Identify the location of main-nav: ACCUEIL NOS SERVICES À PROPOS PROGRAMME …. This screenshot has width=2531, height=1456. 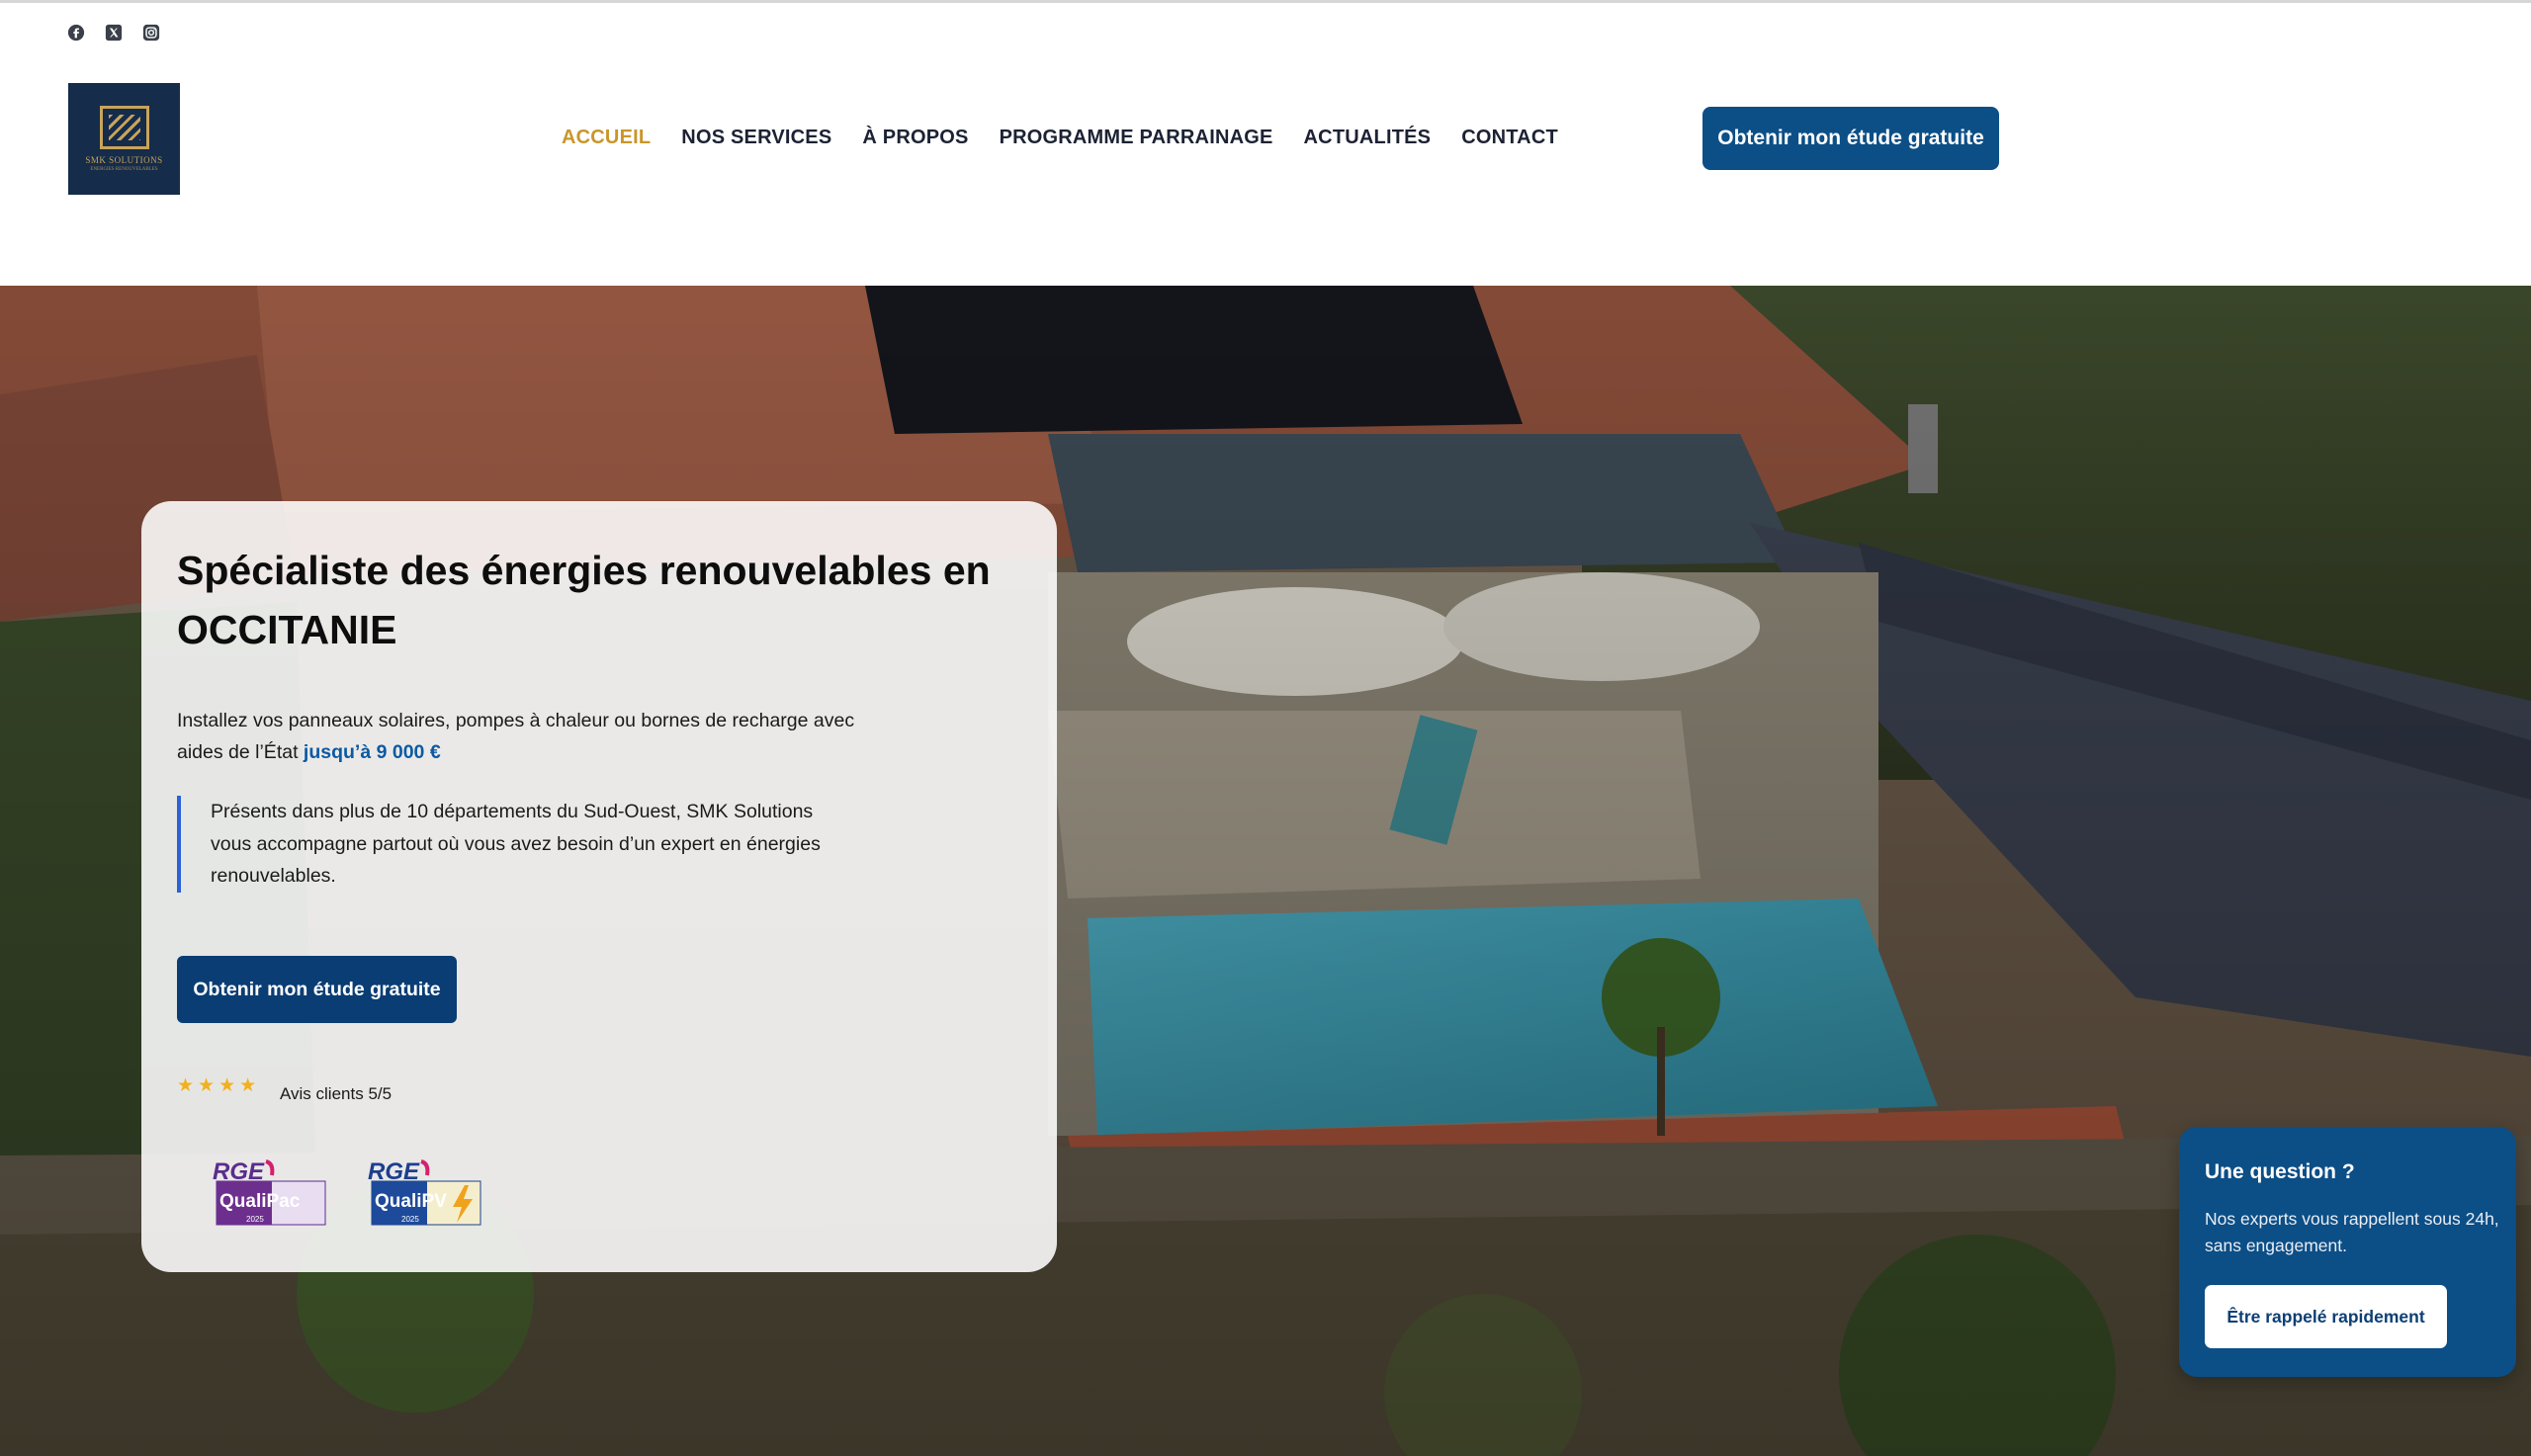
(1060, 138).